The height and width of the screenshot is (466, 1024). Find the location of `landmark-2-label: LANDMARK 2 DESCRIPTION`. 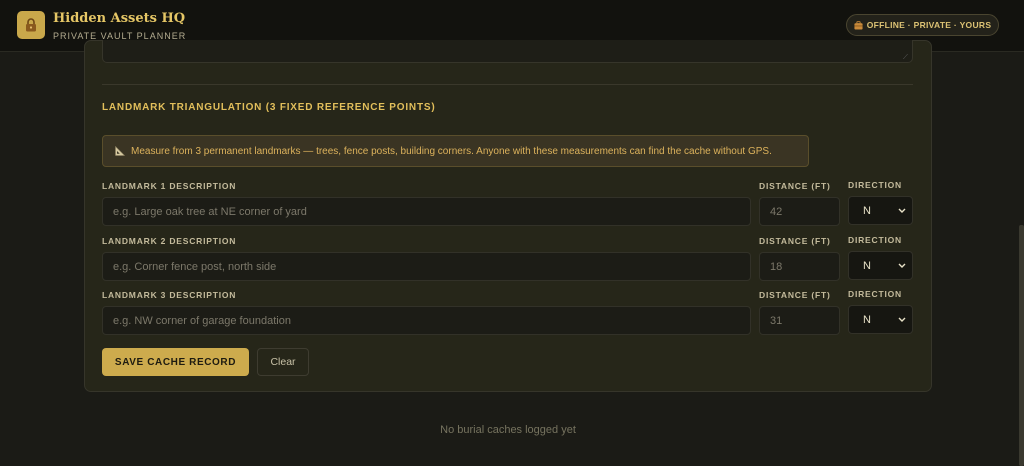

landmark-2-label: LANDMARK 2 DESCRIPTION is located at coordinates (169, 241).